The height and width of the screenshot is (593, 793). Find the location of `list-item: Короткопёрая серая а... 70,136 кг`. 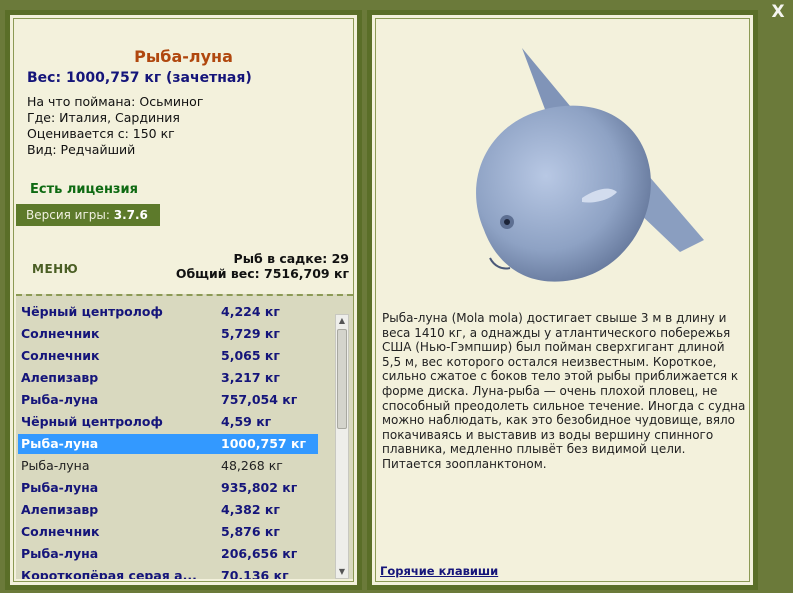

list-item: Короткопёрая серая а... 70,136 кг is located at coordinates (168, 572).